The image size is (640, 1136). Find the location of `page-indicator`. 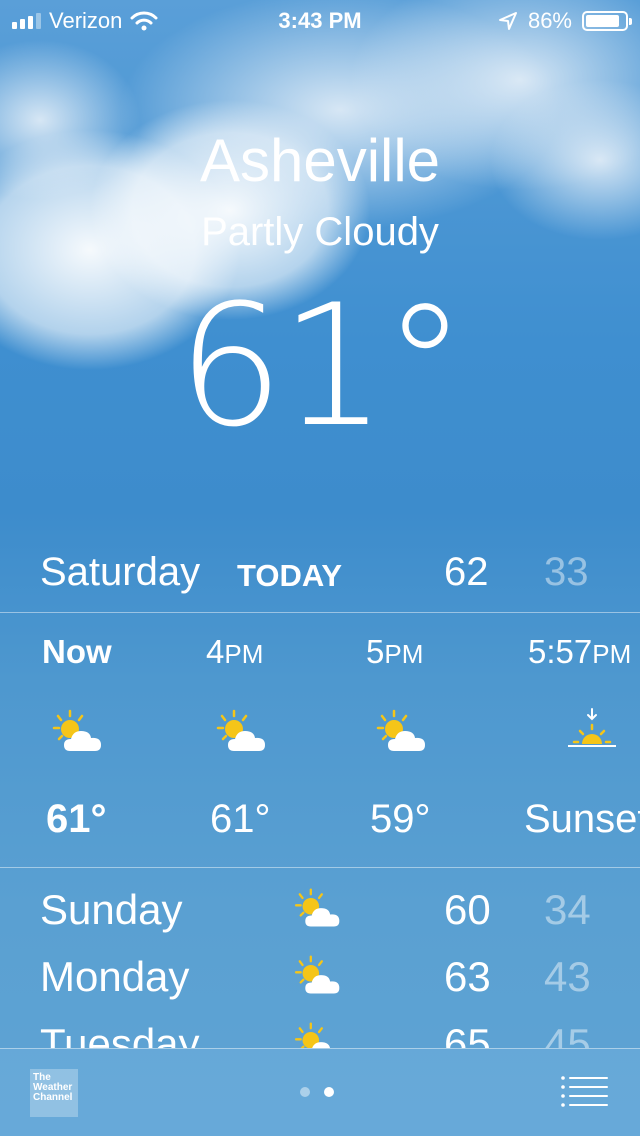

page-indicator is located at coordinates (317, 1092).